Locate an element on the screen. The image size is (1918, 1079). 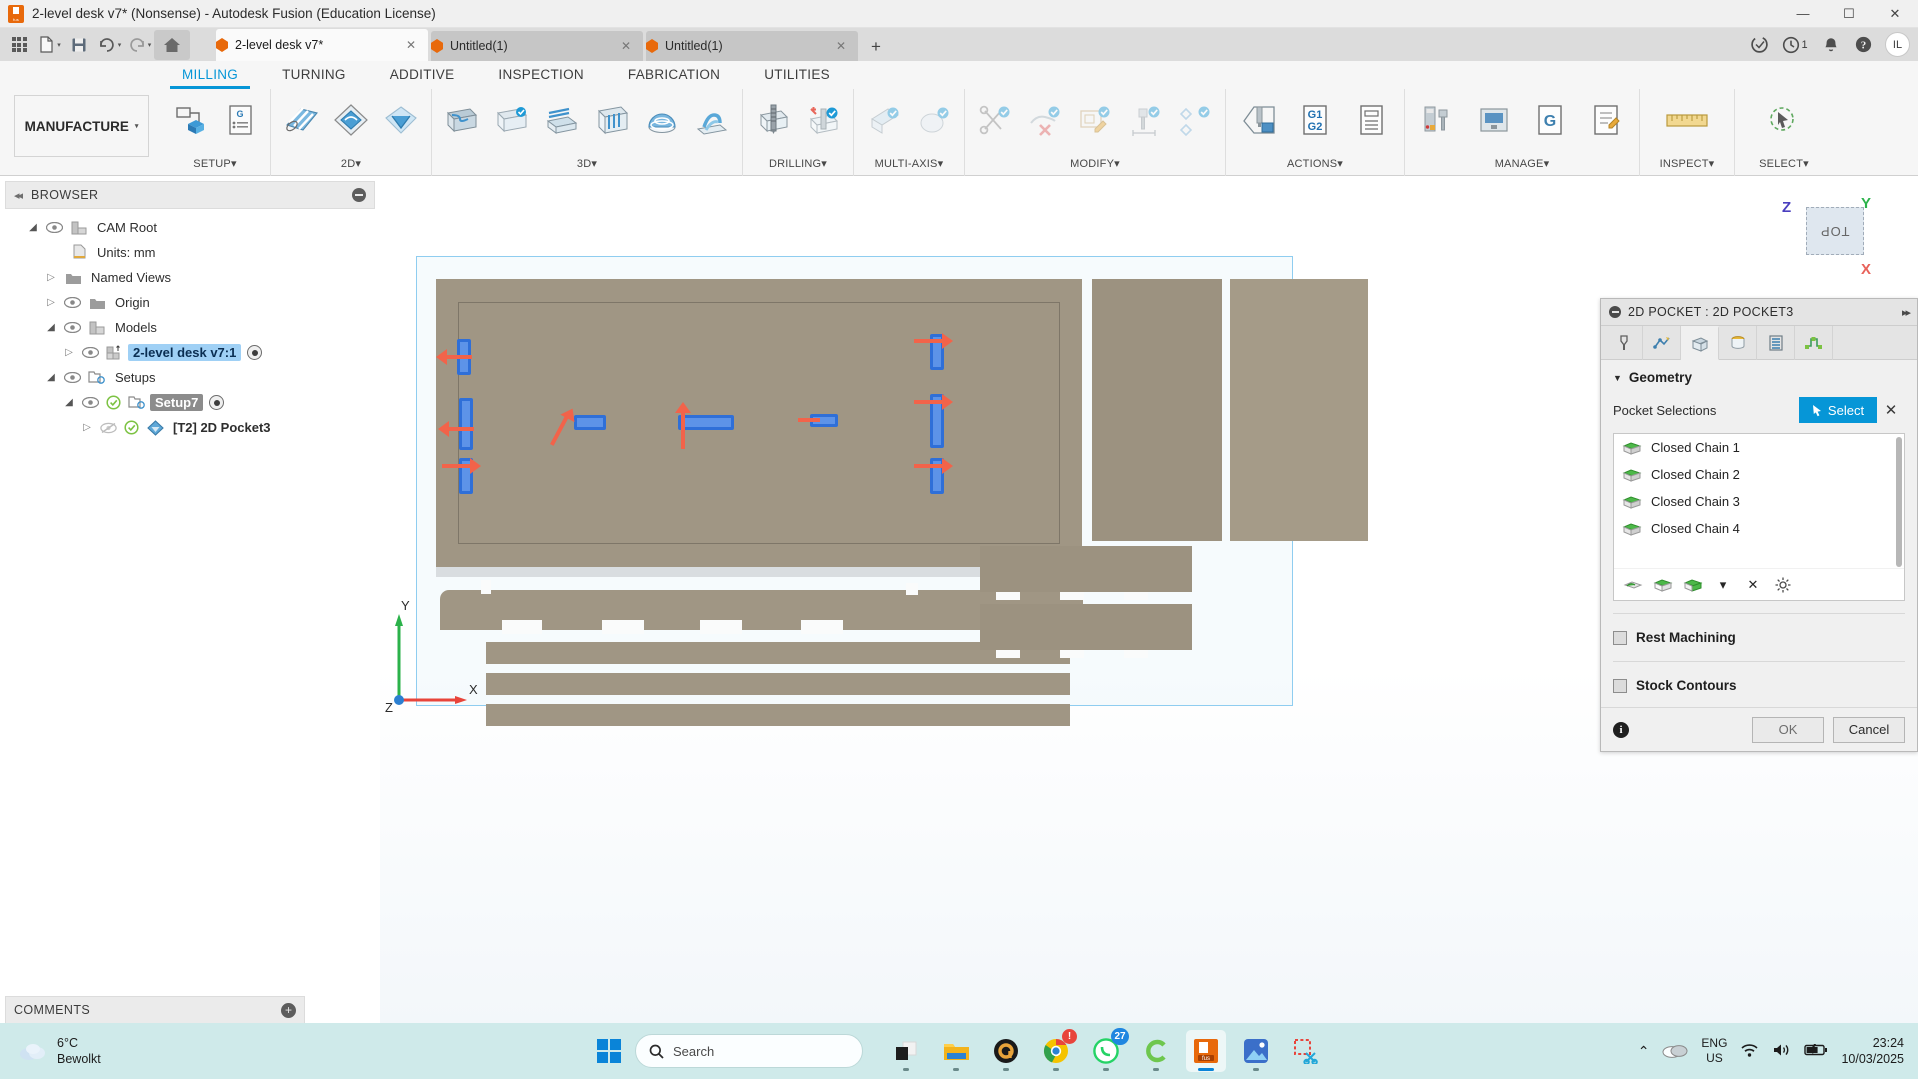
taskbar-clock: 23:24 10/03/2025 is located at coordinates (1872, 1051).